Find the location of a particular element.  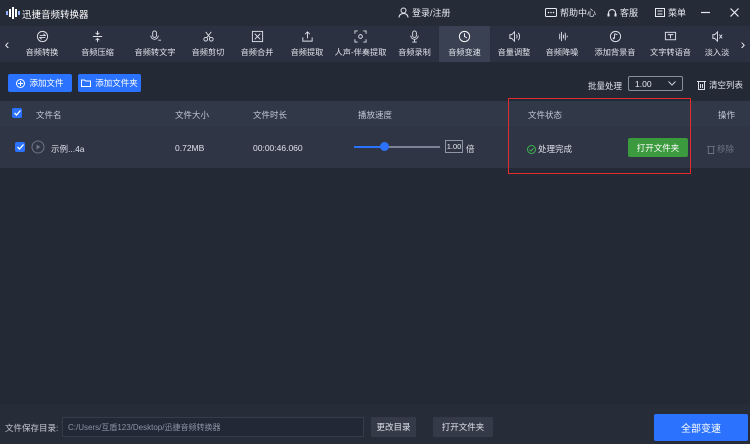

change-dir-button: 更改目录 is located at coordinates (393, 427).